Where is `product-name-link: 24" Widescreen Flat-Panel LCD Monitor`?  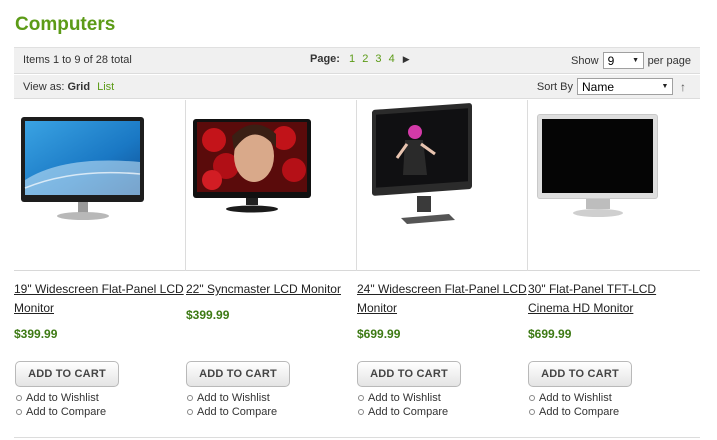
product-name-link: 24" Widescreen Flat-Panel LCD Monitor is located at coordinates (443, 299).